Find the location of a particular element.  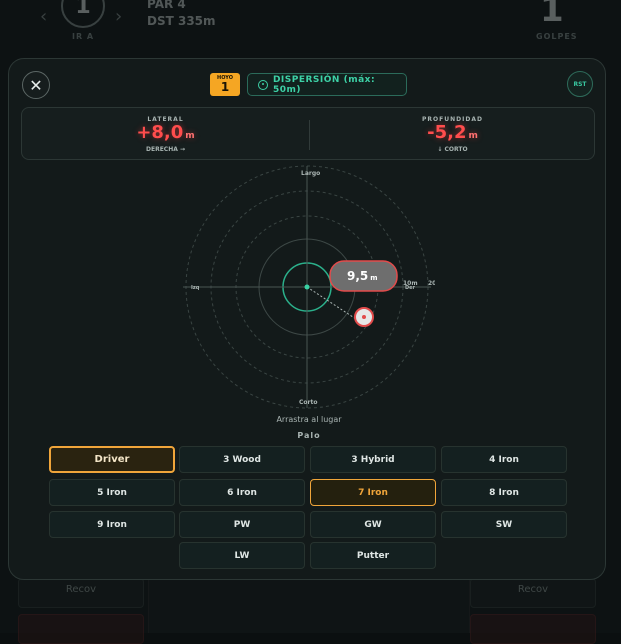

lateral-title: LATERAL is located at coordinates (165, 119).